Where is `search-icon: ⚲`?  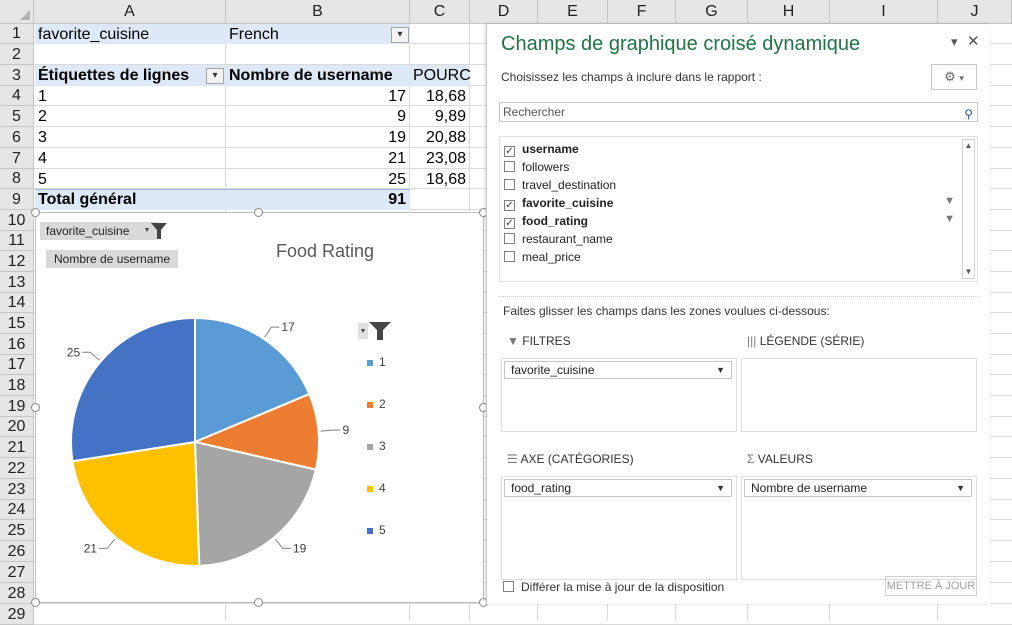 search-icon: ⚲ is located at coordinates (968, 114).